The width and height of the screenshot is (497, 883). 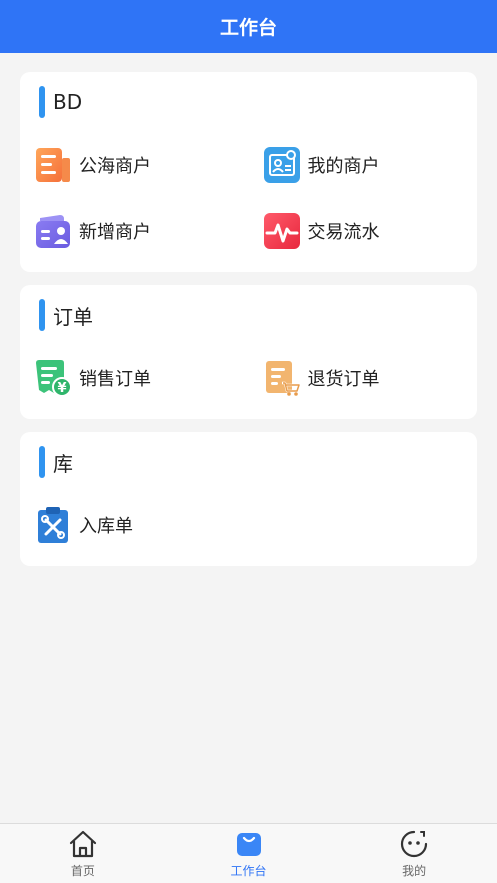 I want to click on menu-item-sales-order: ¥ 销售订单, so click(x=134, y=378).